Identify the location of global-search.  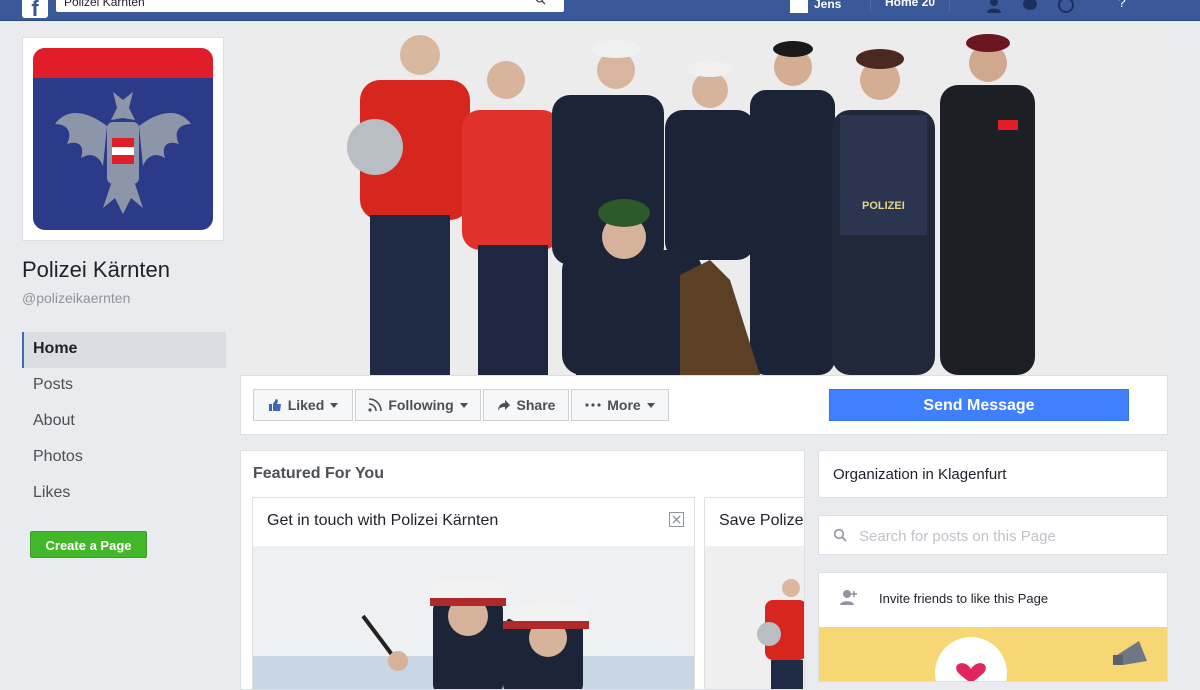
(310, 6).